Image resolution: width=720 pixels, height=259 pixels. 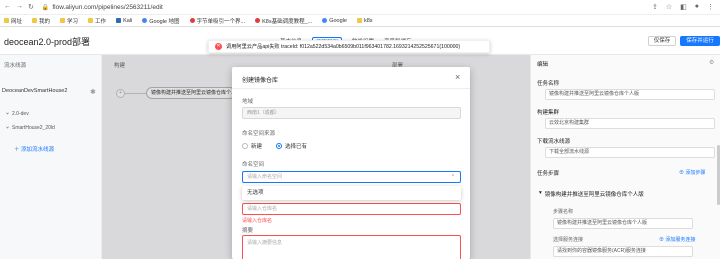 What do you see at coordinates (260, 81) in the screenshot?
I see `modal-title: 创建镜像仓库` at bounding box center [260, 81].